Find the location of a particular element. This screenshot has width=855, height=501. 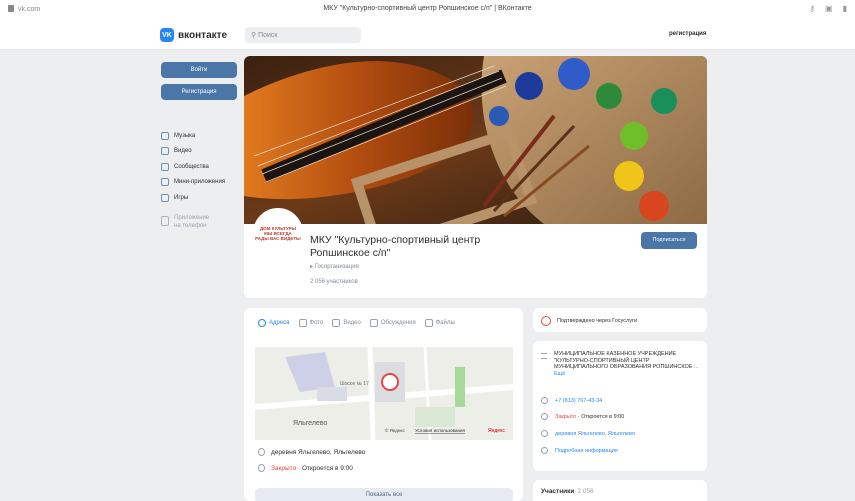

tab-addresses: Адреса is located at coordinates (274, 323).